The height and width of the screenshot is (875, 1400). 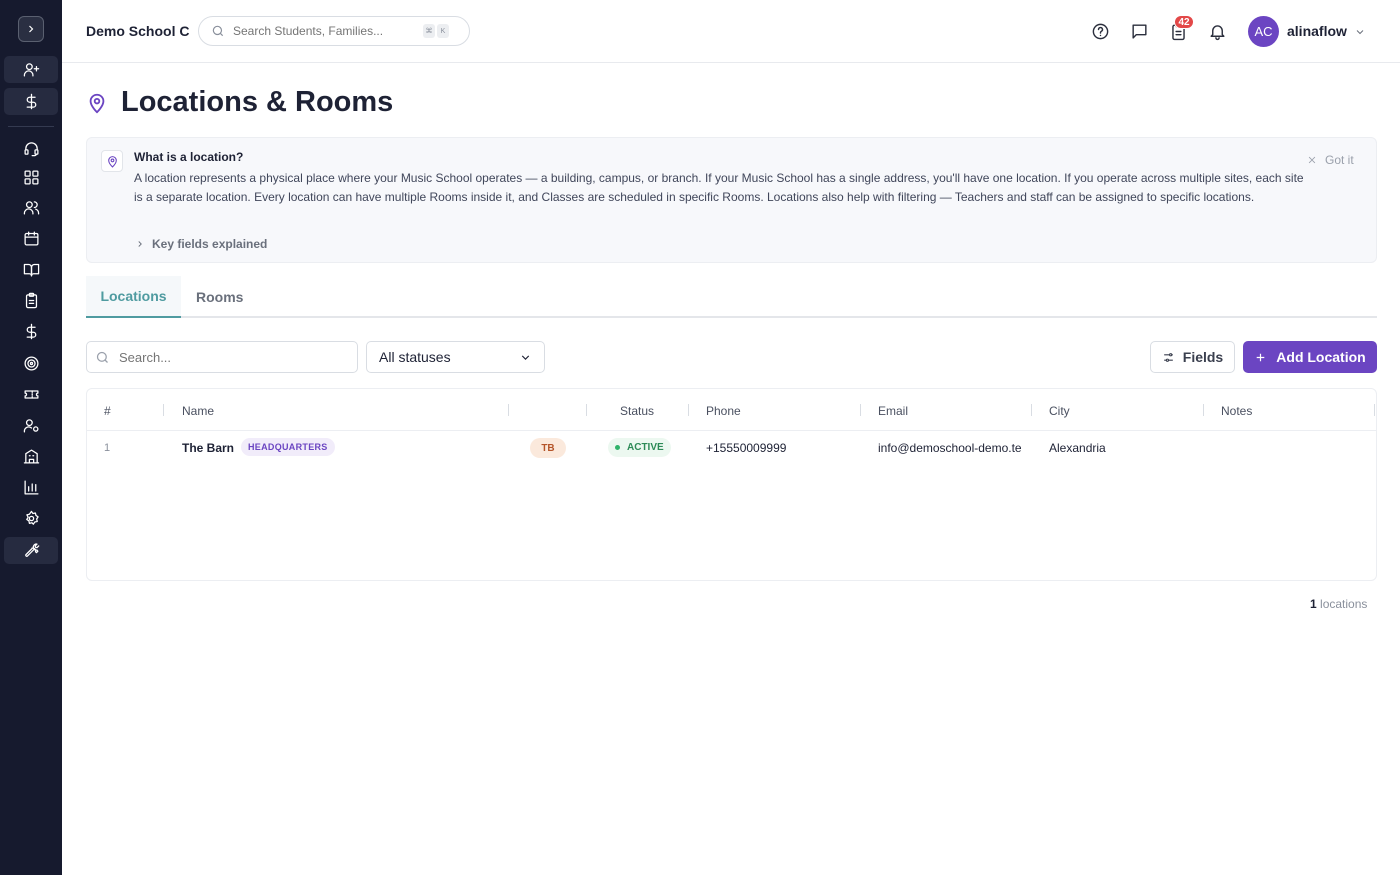 I want to click on info-title: What is a location?, so click(x=189, y=157).